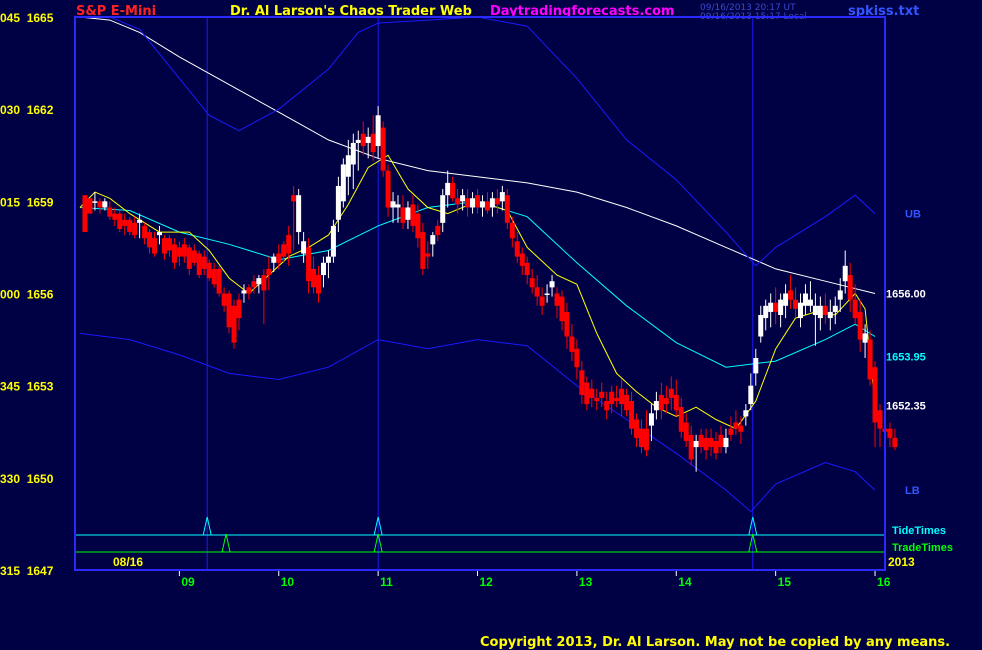 Image resolution: width=982 pixels, height=650 pixels. What do you see at coordinates (128, 562) in the screenshot?
I see `x-start-label: 08/16` at bounding box center [128, 562].